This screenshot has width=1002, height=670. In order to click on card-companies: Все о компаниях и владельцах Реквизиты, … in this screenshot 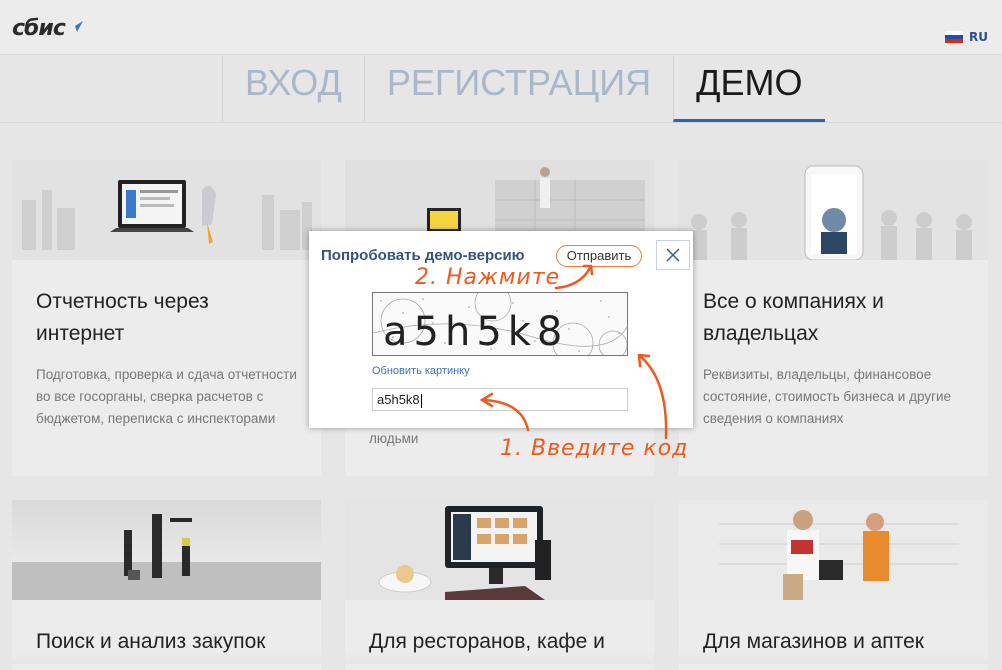, I will do `click(833, 318)`.